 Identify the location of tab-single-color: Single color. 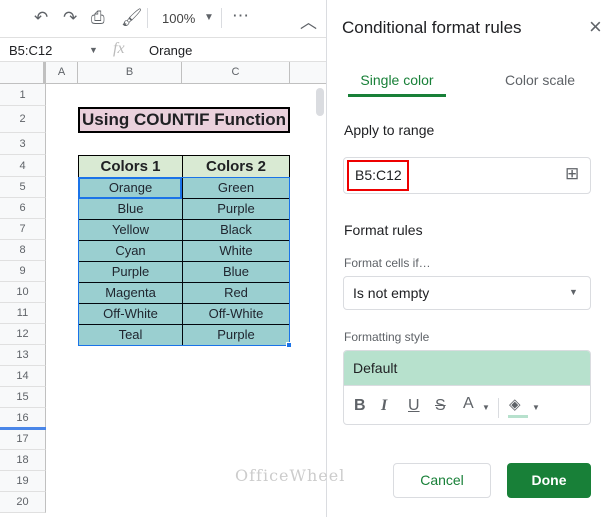
(397, 84).